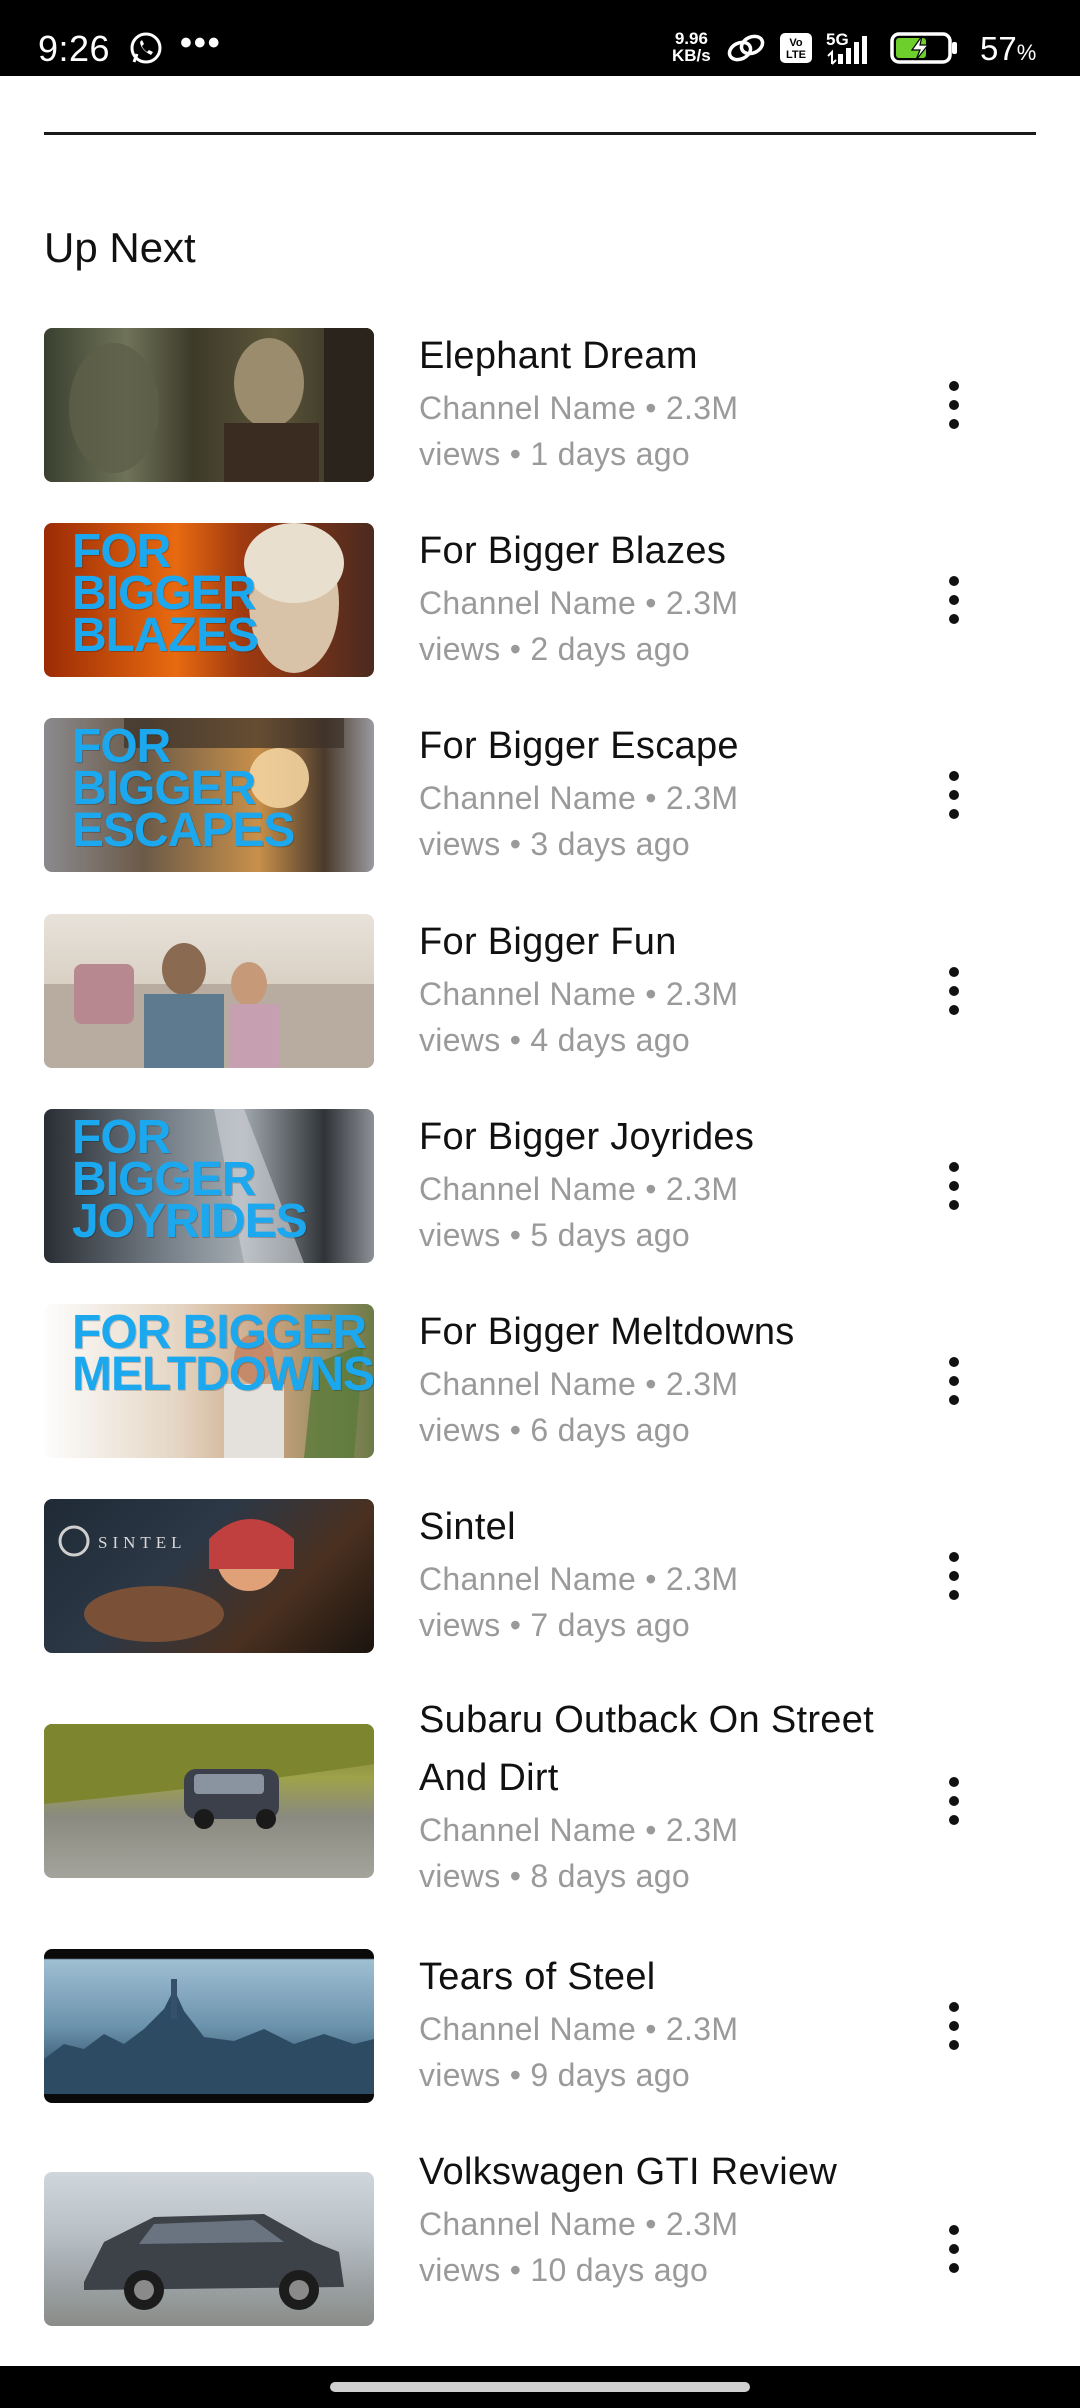 Image resolution: width=1080 pixels, height=2408 pixels. I want to click on video-title: Elephant Dream, so click(558, 356).